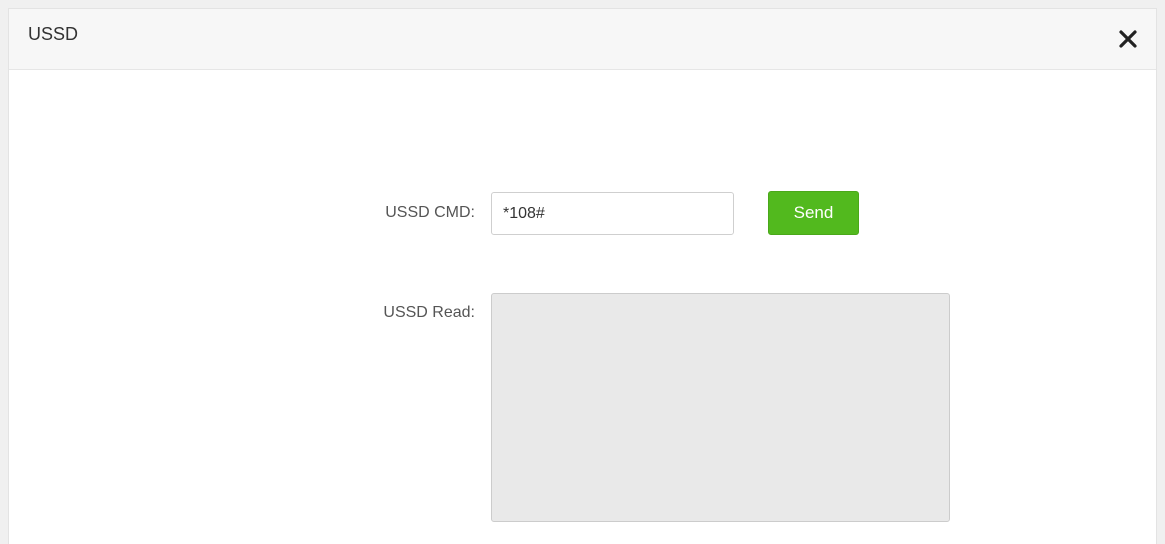 This screenshot has width=1165, height=544. I want to click on send-button: Send, so click(813, 213).